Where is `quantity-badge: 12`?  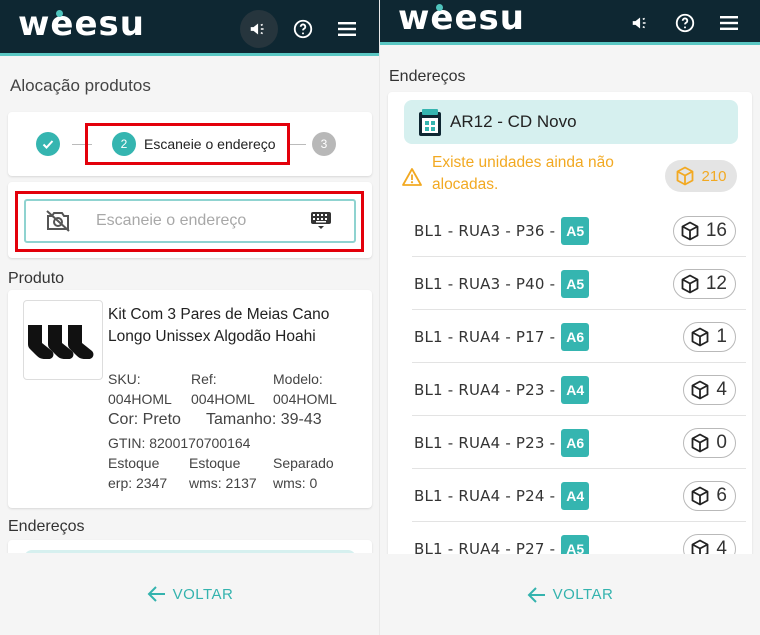 quantity-badge: 12 is located at coordinates (704, 283).